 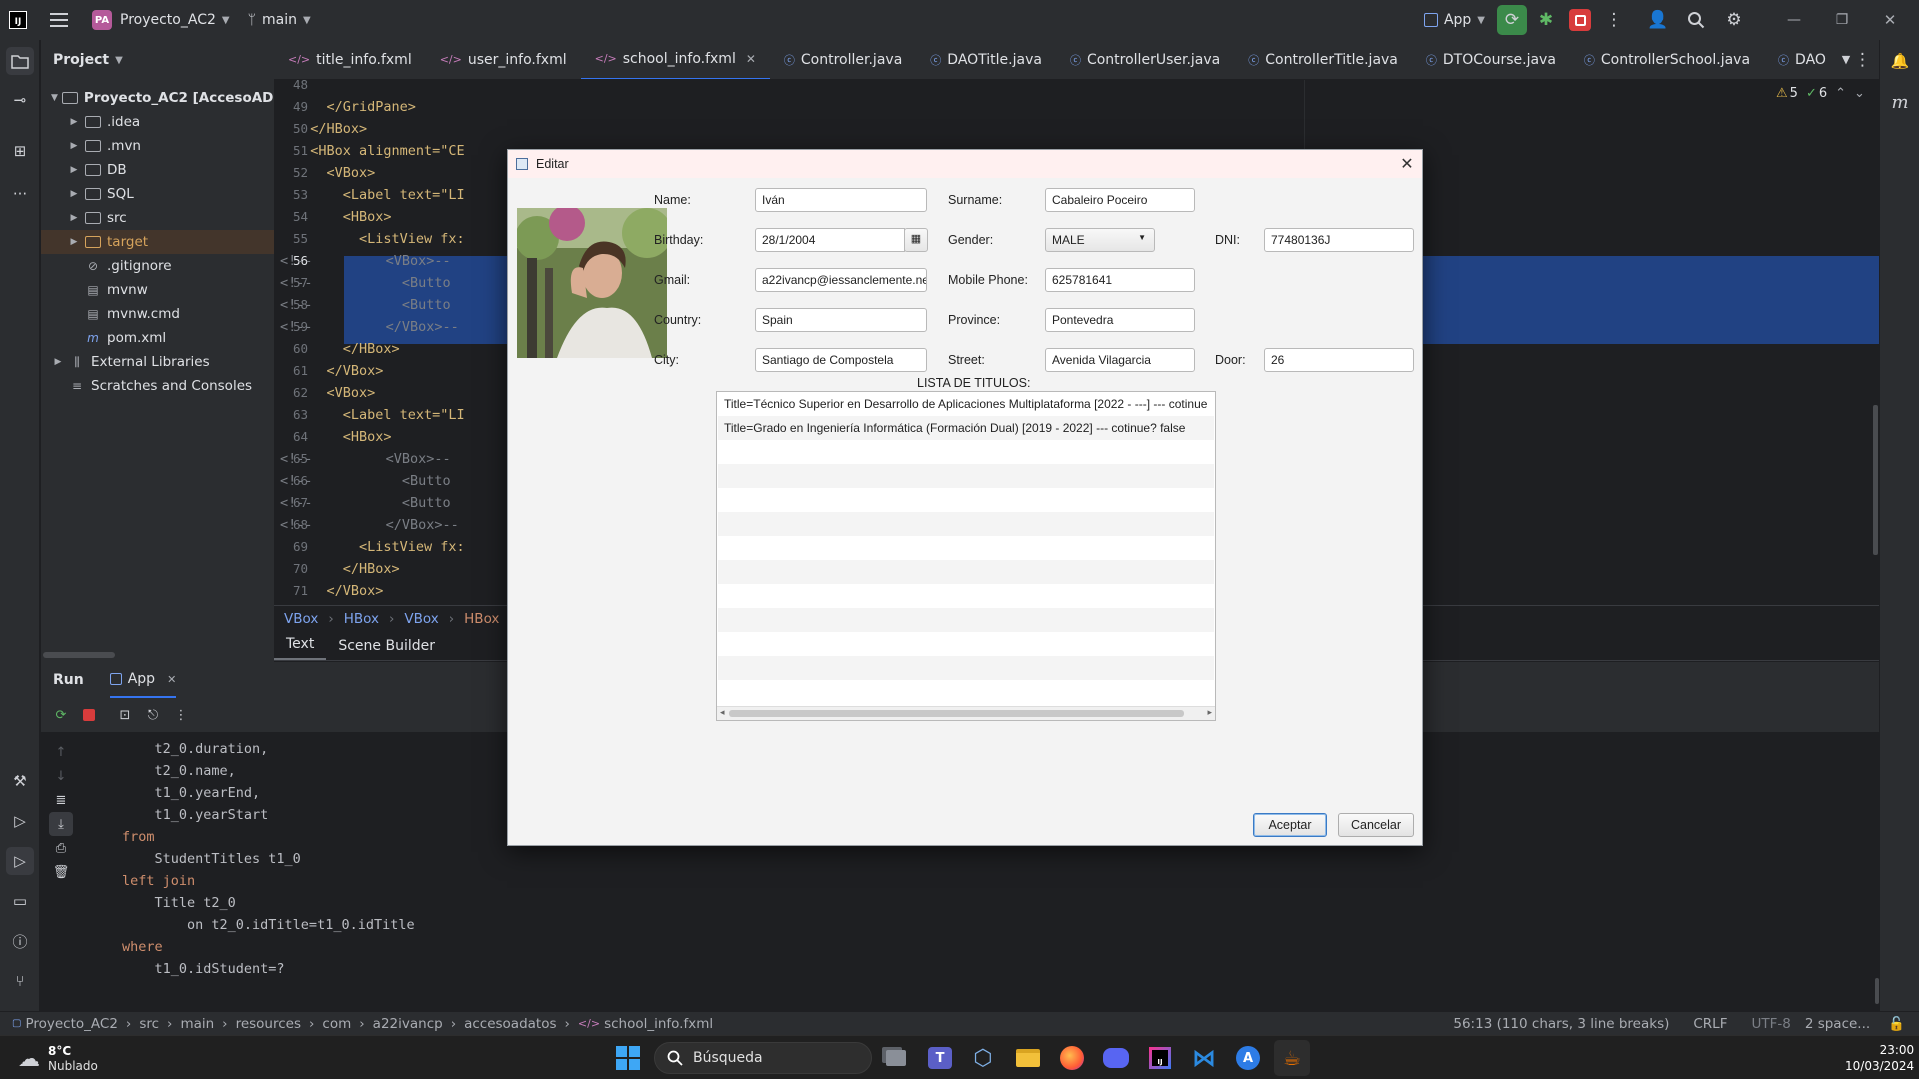 I want to click on code-line: </VBox>, so click(x=339, y=371).